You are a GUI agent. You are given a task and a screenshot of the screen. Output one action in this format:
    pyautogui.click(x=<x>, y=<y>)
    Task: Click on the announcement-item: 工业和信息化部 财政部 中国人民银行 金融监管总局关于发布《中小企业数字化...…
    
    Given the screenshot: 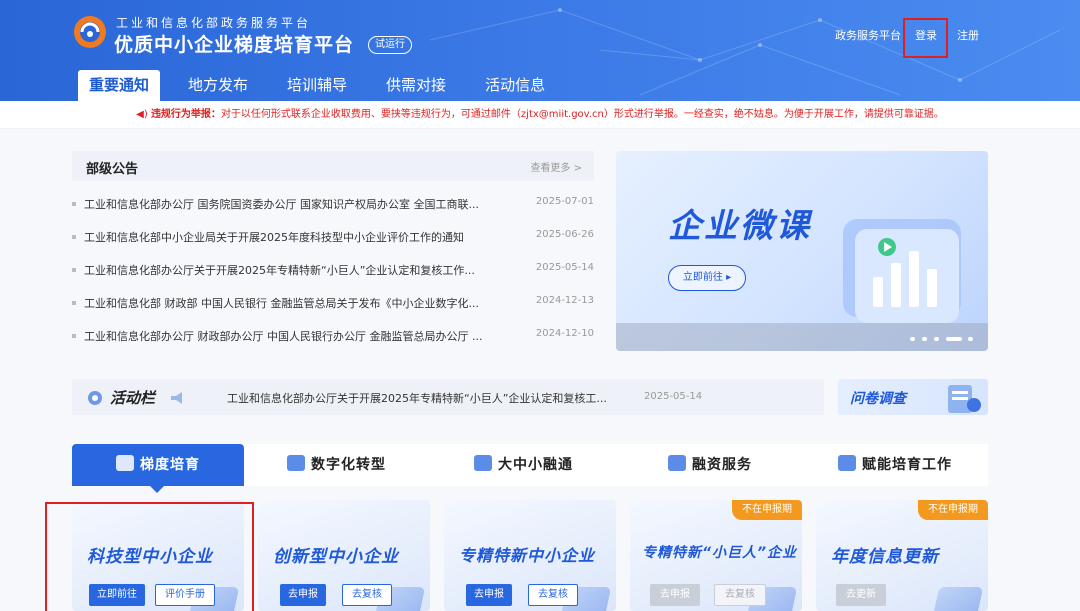 What is the action you would take?
    pyautogui.click(x=333, y=303)
    